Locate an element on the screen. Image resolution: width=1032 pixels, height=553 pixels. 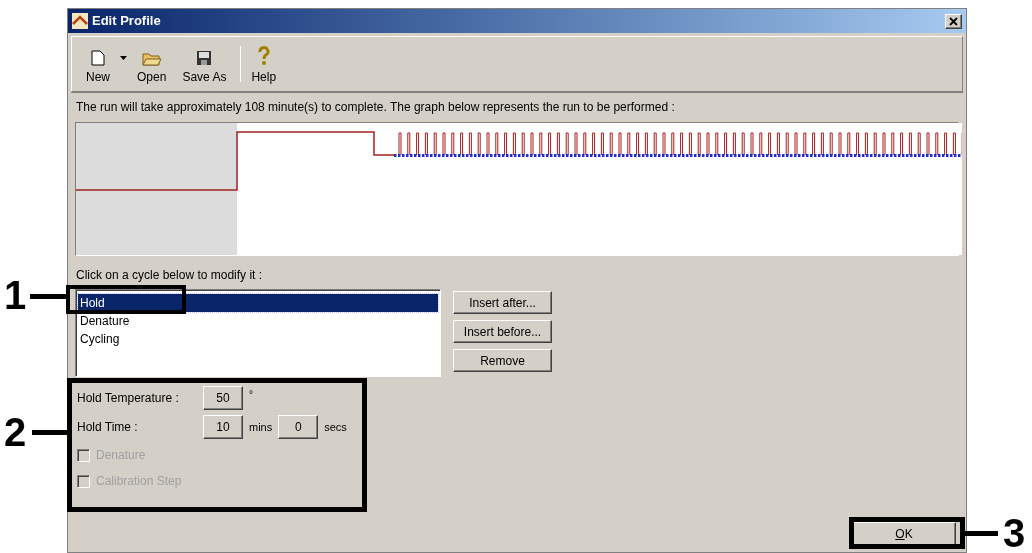
callout-number: 2 is located at coordinates (15, 432).